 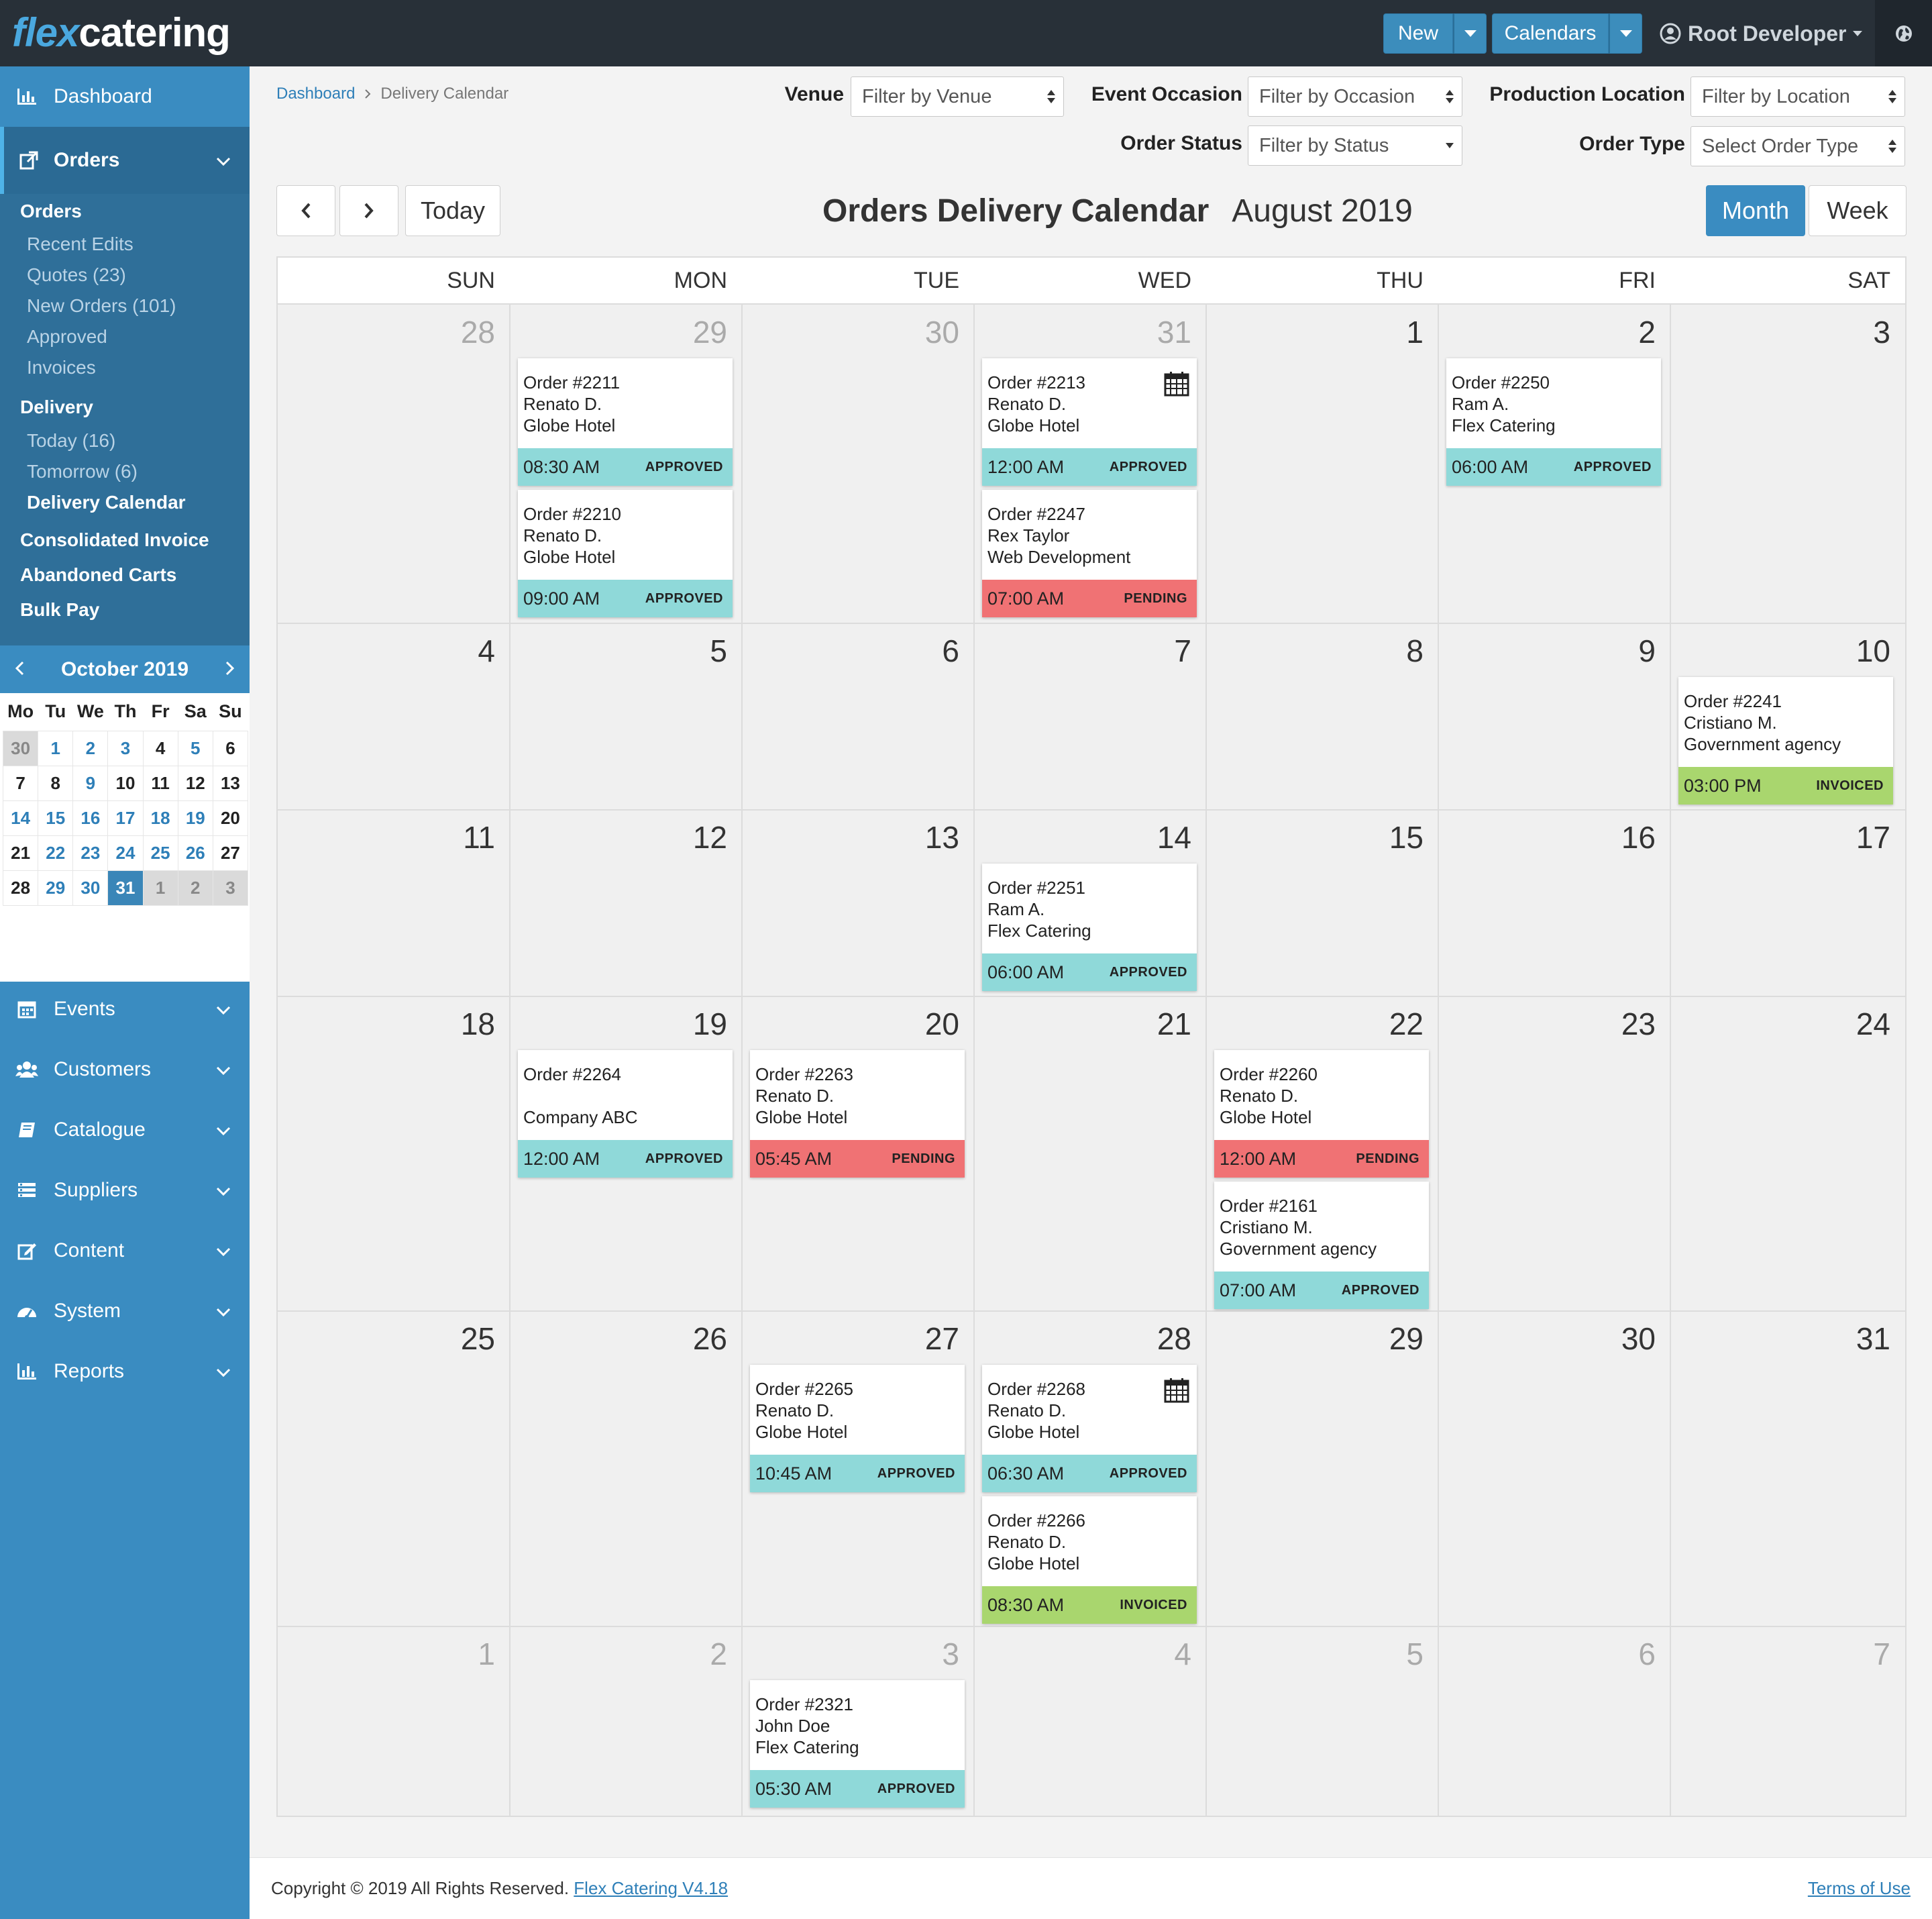 I want to click on order-event-card: Order #2264 Company ABC 12:00 AM APPROVED, so click(x=625, y=1114).